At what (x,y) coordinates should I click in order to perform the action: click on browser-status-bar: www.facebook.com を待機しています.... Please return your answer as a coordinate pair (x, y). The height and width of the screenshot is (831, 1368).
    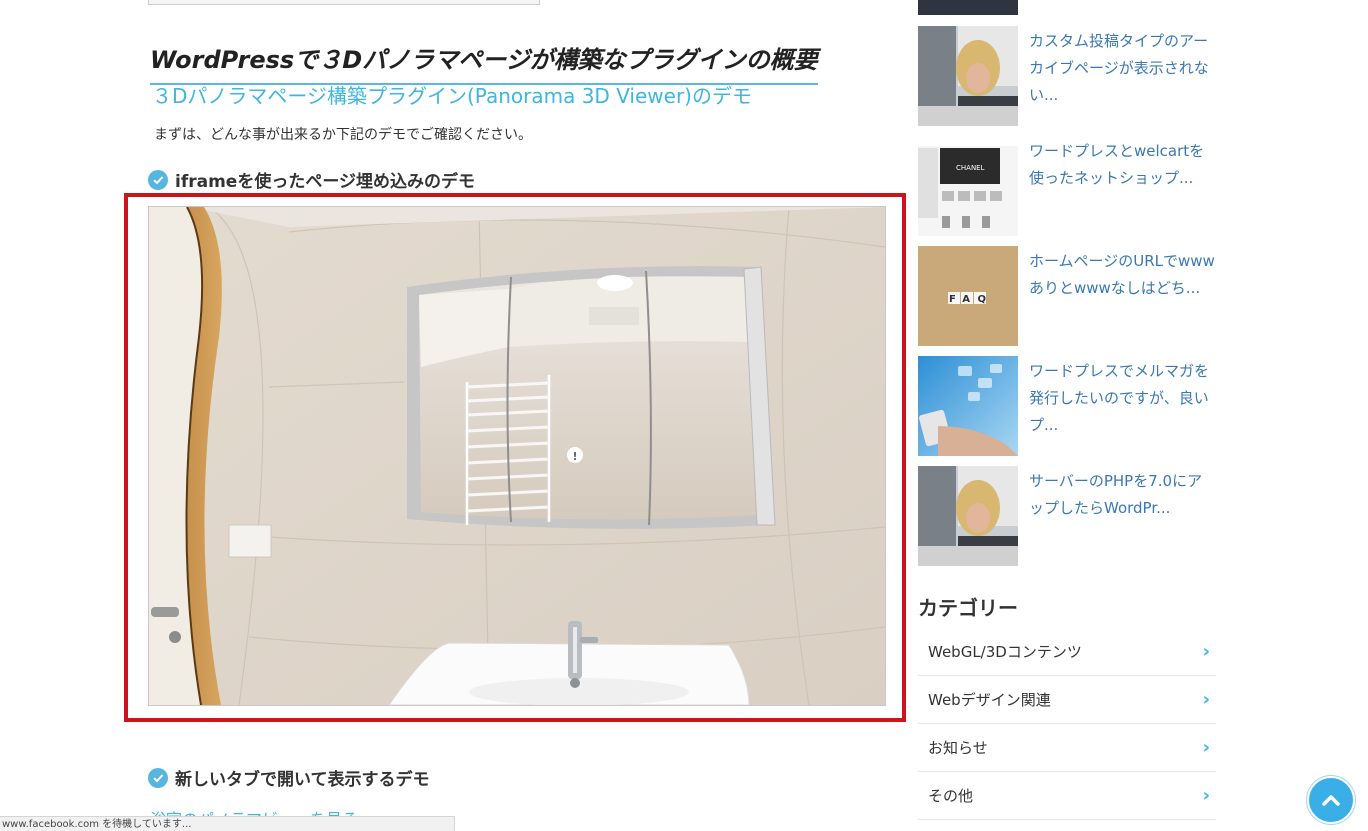
    Looking at the image, I should click on (227, 823).